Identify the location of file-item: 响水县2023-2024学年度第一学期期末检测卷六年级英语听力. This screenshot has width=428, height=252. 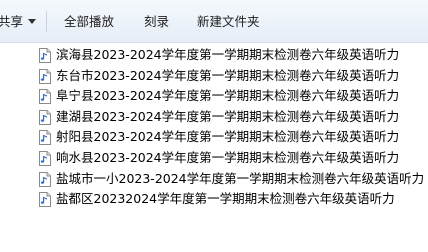
(232, 158).